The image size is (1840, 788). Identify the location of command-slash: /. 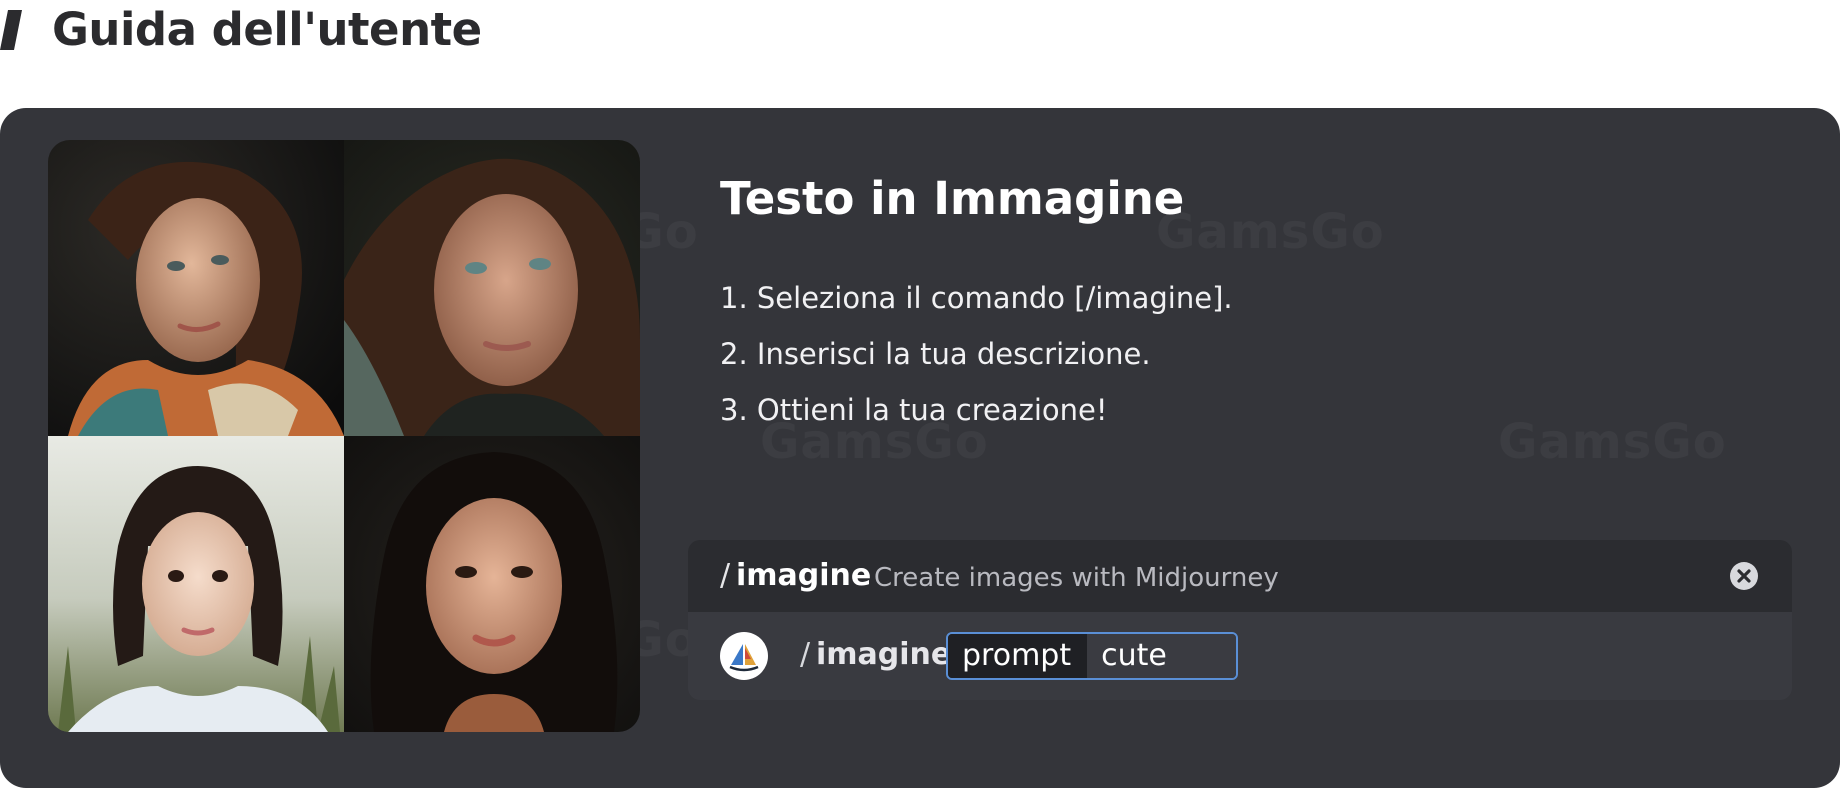
(725, 575).